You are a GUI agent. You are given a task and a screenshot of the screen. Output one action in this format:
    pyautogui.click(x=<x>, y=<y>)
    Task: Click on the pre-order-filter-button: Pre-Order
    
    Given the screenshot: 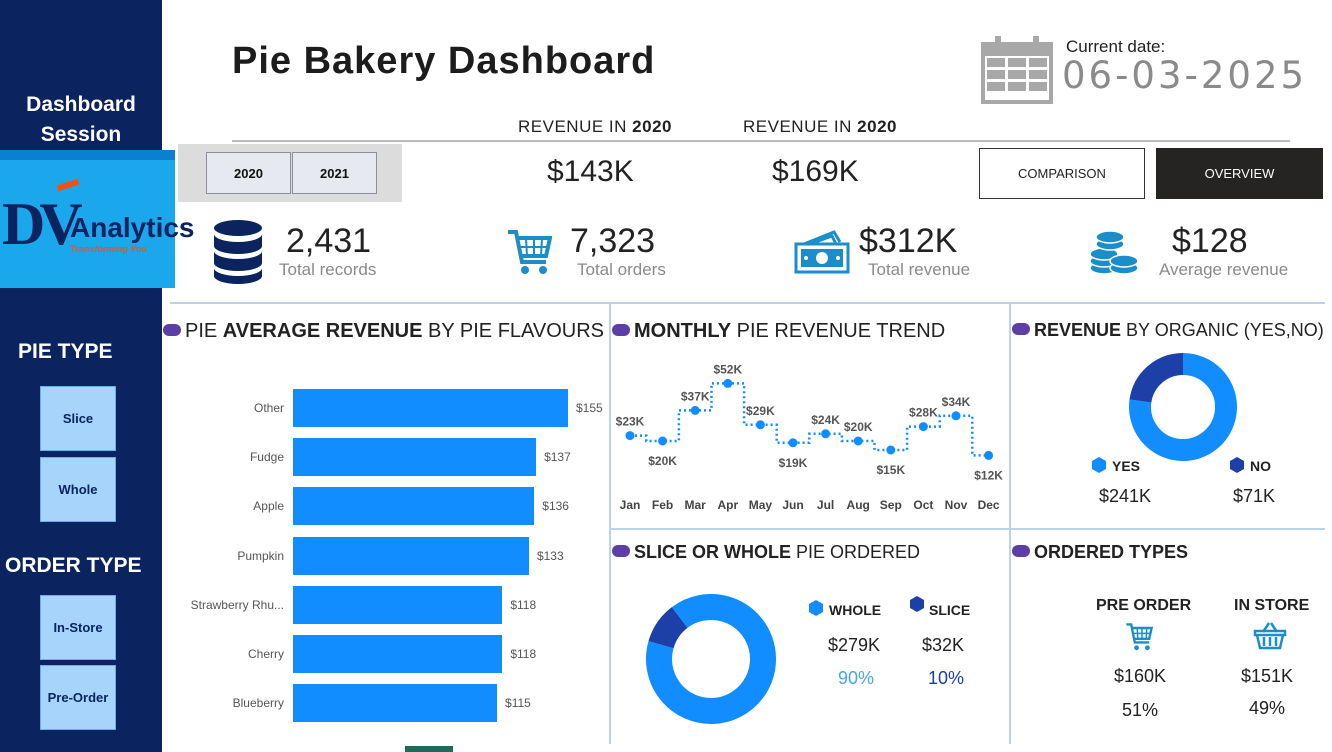 What is the action you would take?
    pyautogui.click(x=78, y=697)
    